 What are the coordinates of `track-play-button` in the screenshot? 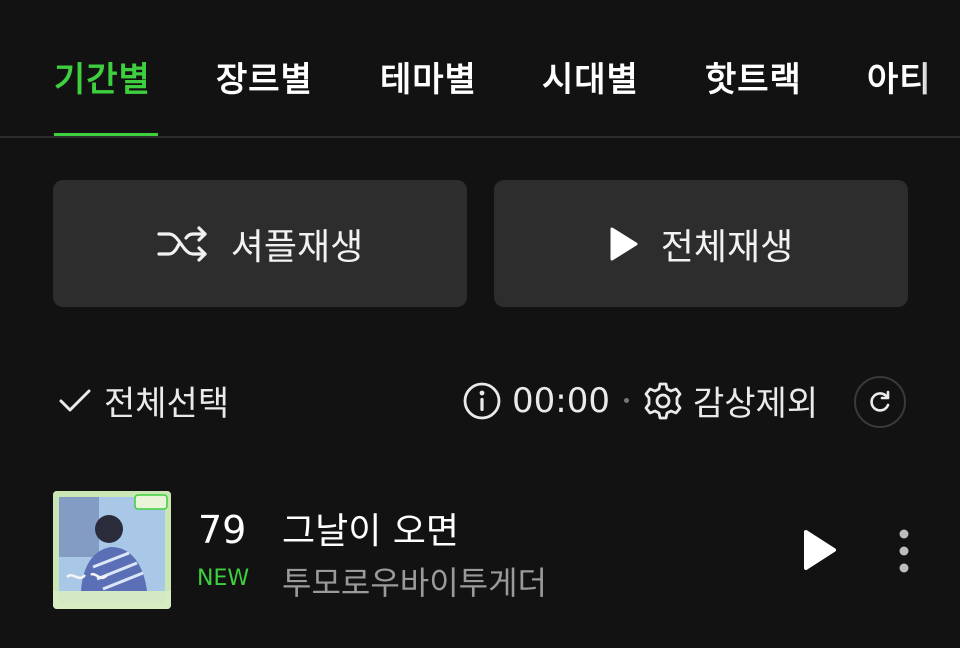 It's located at (820, 550).